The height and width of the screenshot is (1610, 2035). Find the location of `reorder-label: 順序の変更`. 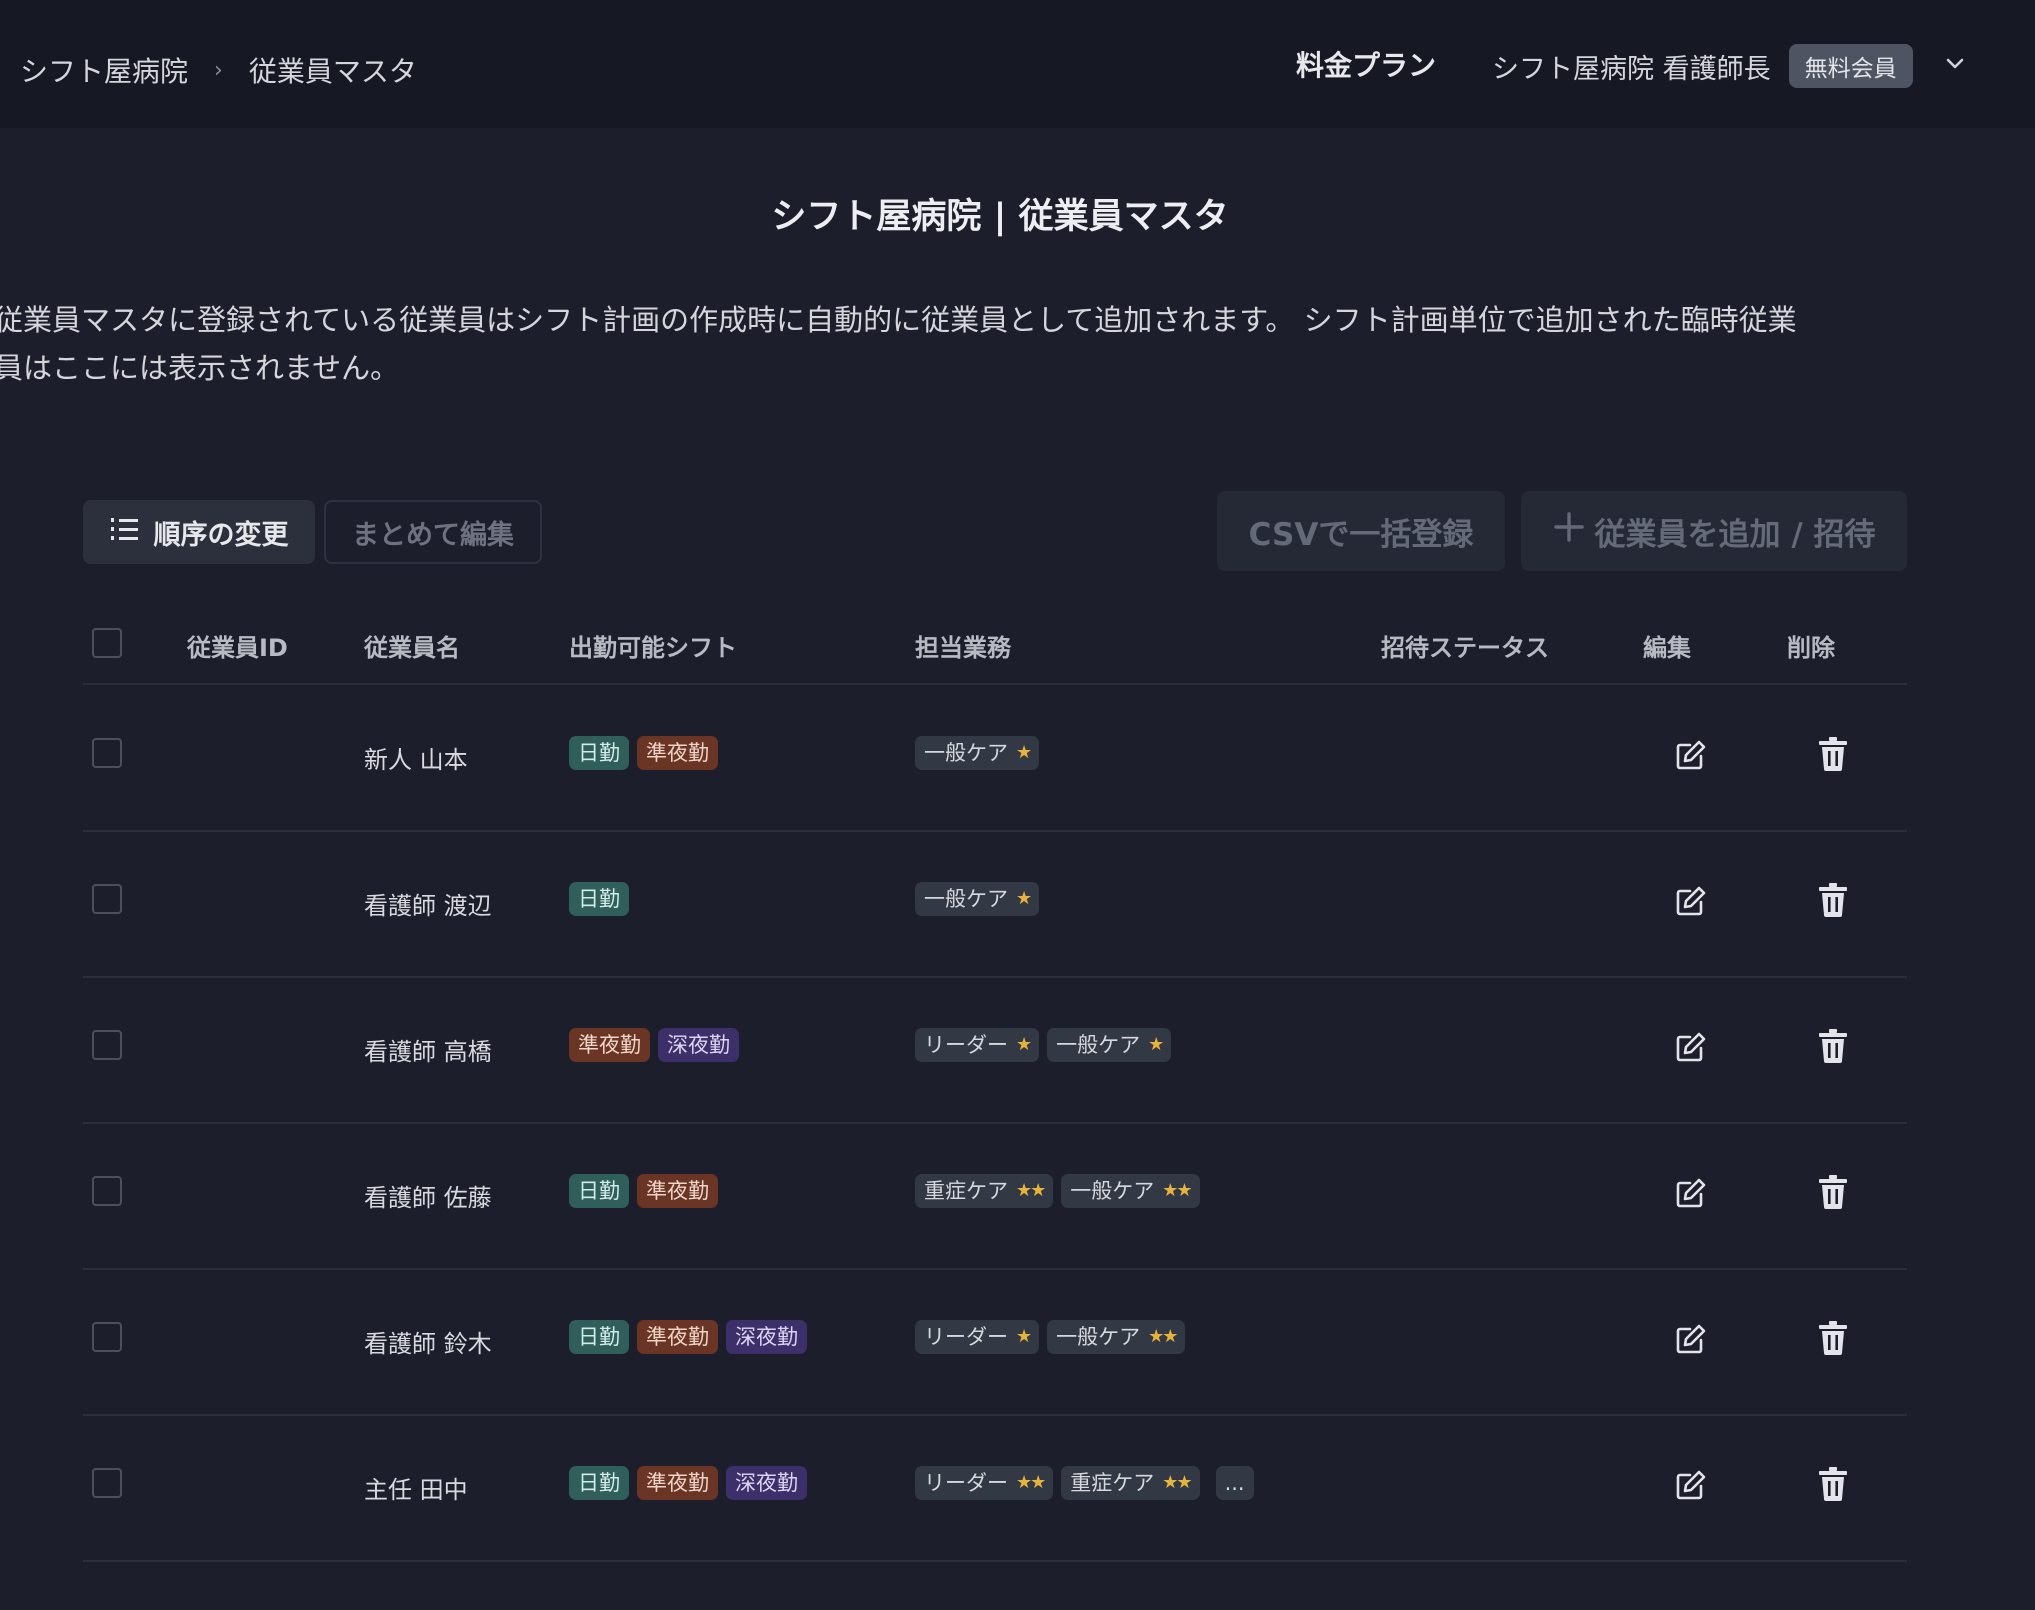

reorder-label: 順序の変更 is located at coordinates (221, 535).